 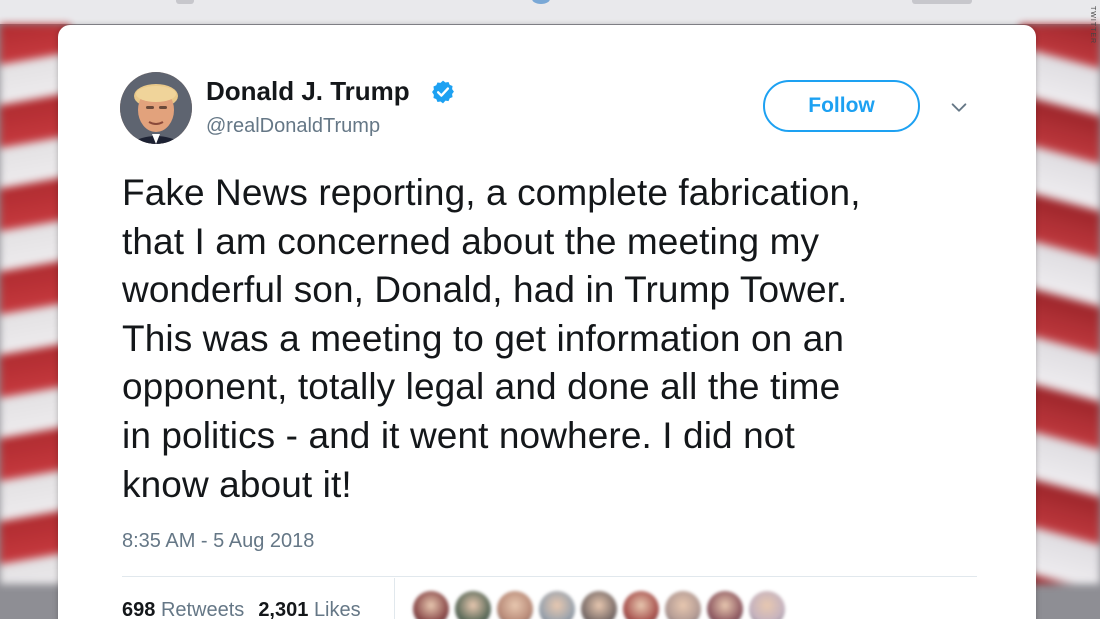 What do you see at coordinates (841, 106) in the screenshot?
I see `follow-button: Follow` at bounding box center [841, 106].